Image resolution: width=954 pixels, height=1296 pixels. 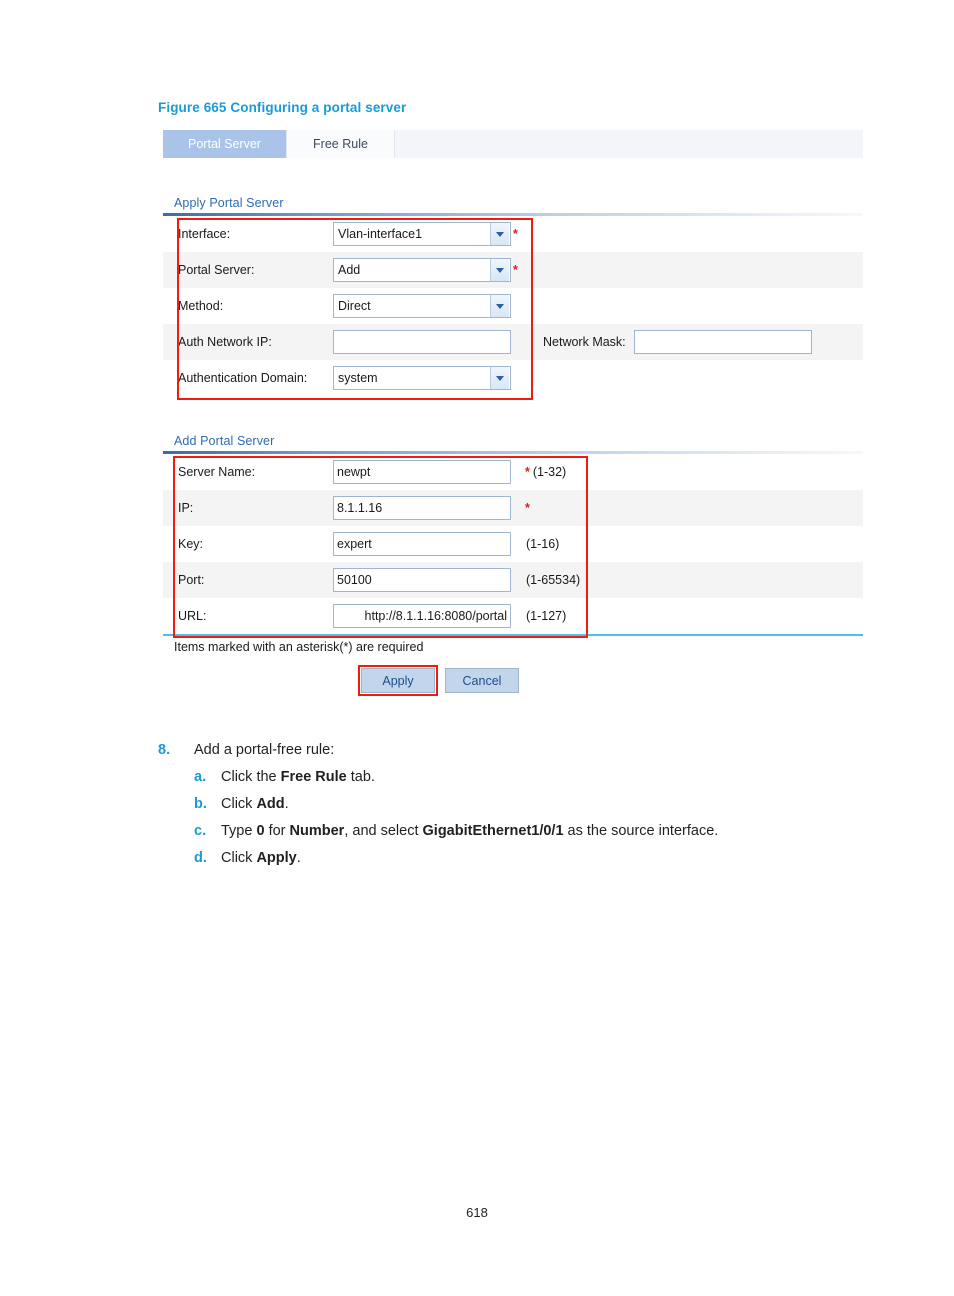 What do you see at coordinates (422, 378) in the screenshot?
I see `authentication-domain-select: system` at bounding box center [422, 378].